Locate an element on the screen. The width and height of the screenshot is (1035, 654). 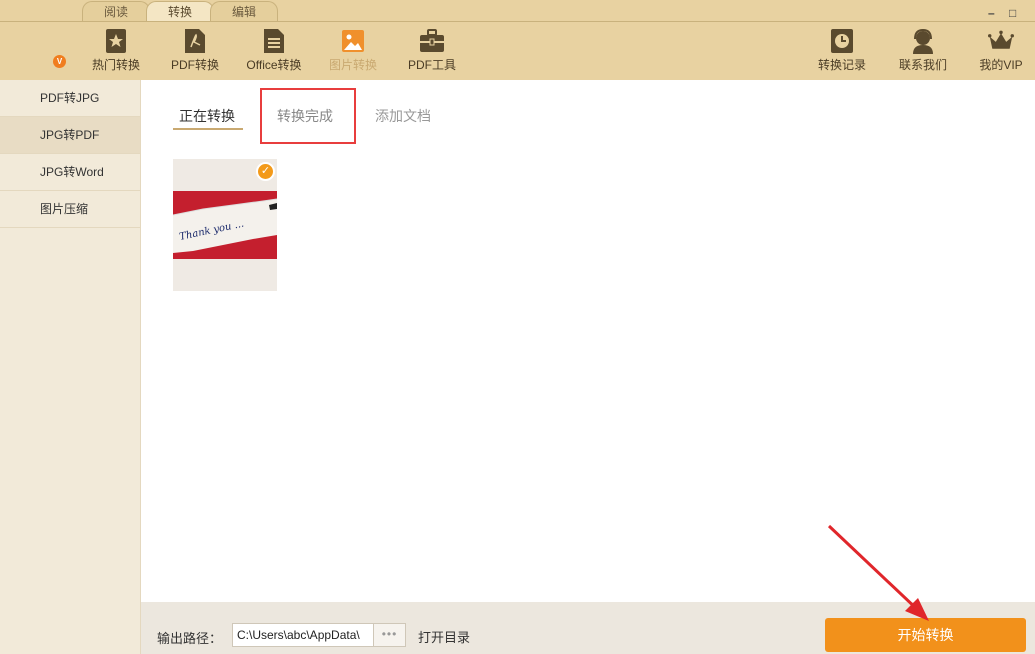
tab-convert: 转换 is located at coordinates (180, 11).